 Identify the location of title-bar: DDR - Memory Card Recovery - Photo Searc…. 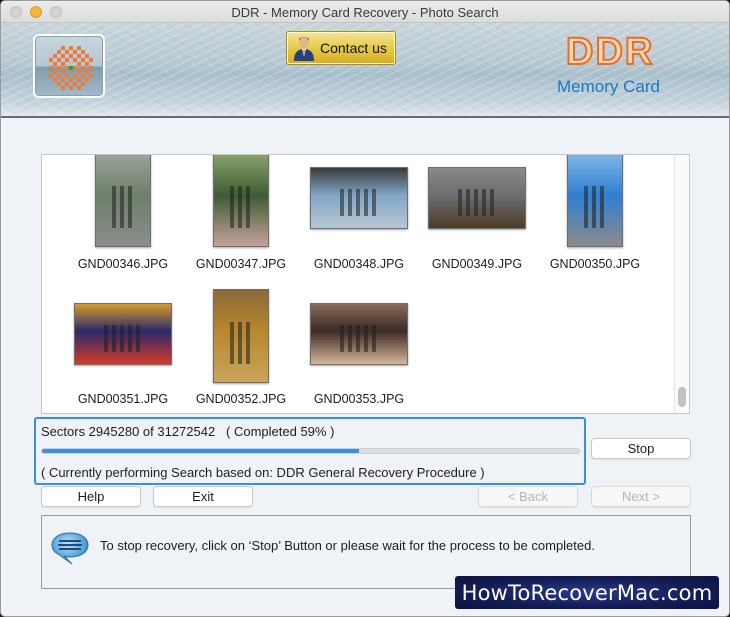
(365, 12).